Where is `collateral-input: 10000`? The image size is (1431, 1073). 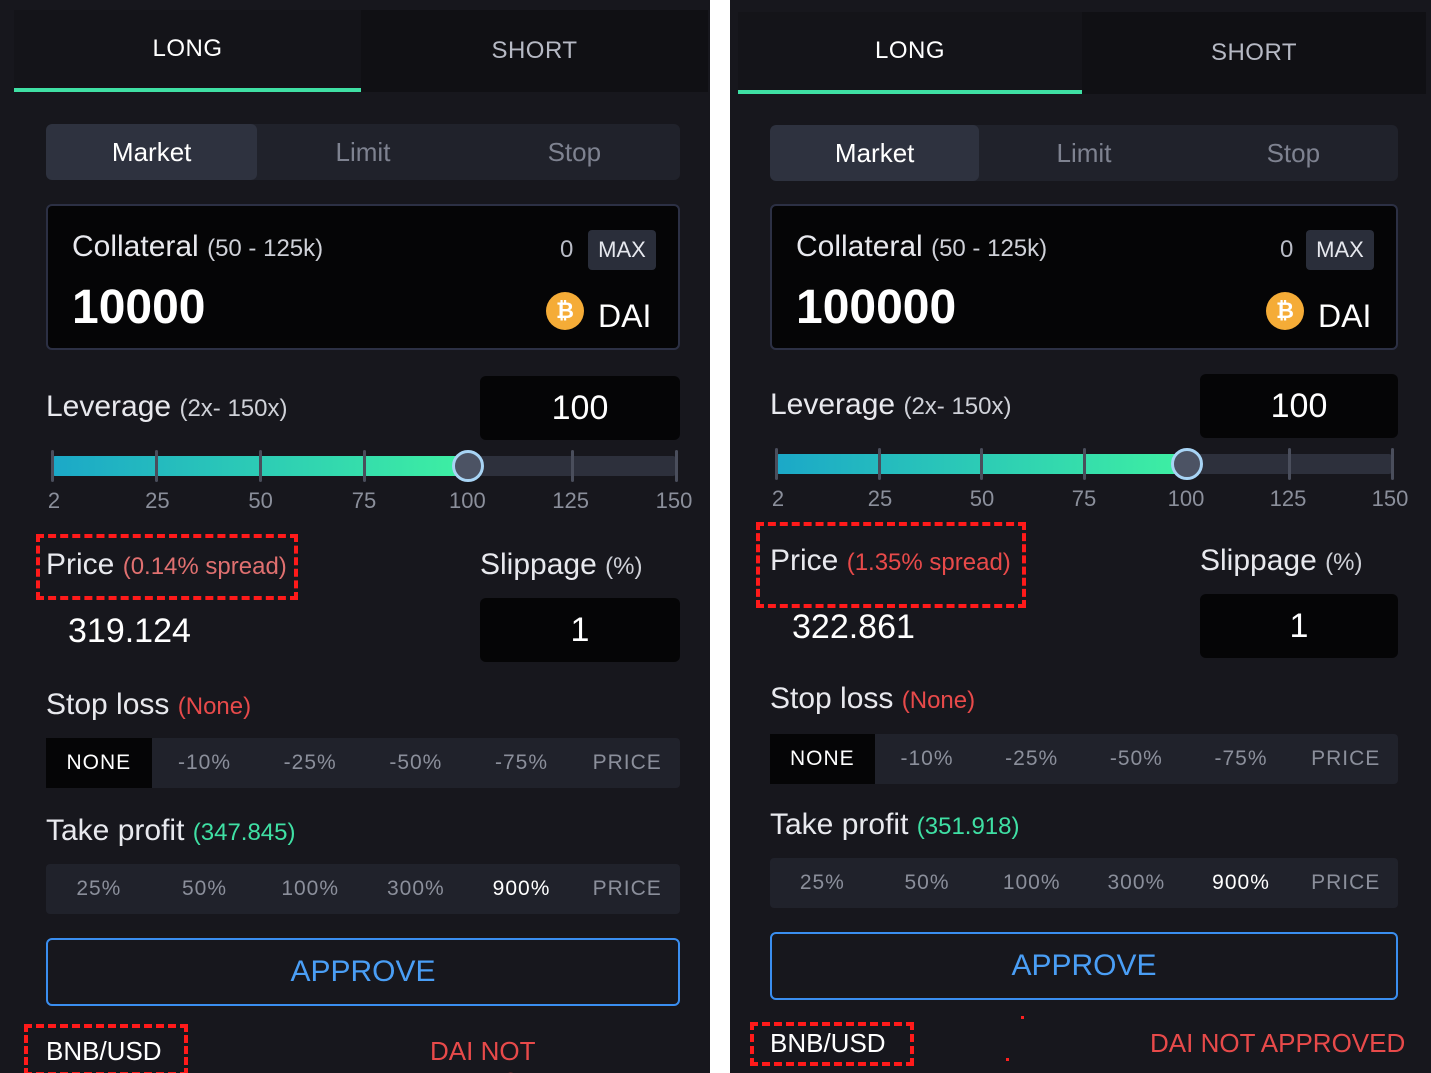
collateral-input: 10000 is located at coordinates (138, 307).